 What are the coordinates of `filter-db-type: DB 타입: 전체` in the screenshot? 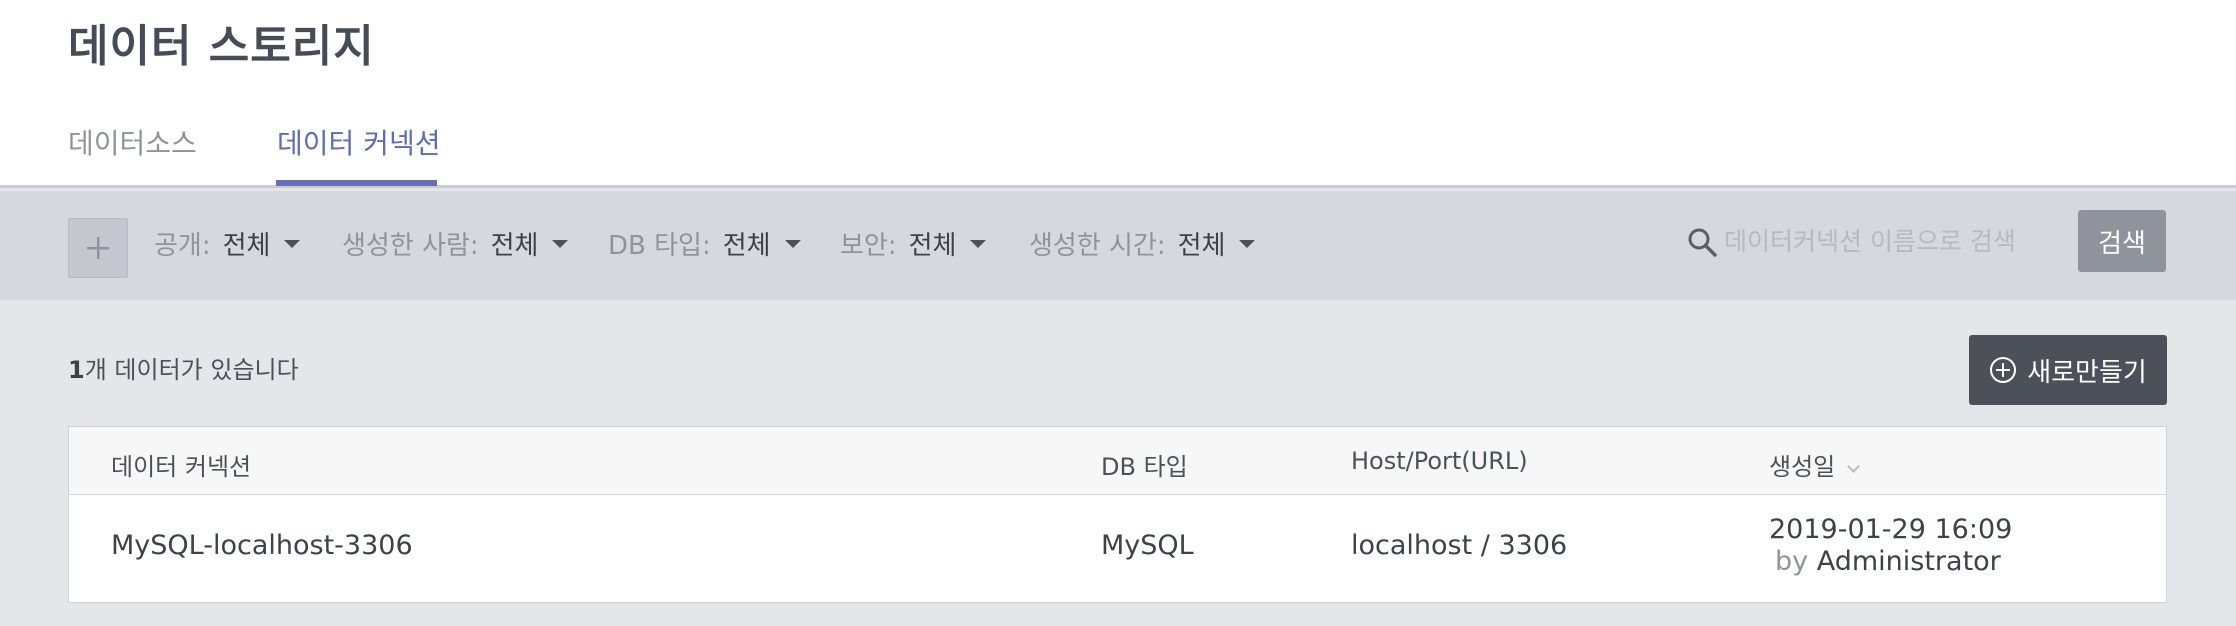 It's located at (704, 243).